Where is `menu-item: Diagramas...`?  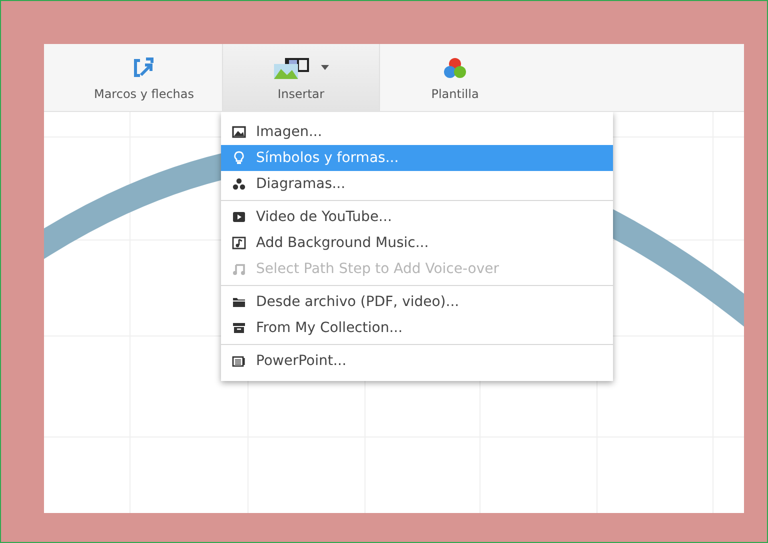
menu-item: Diagramas... is located at coordinates (417, 184).